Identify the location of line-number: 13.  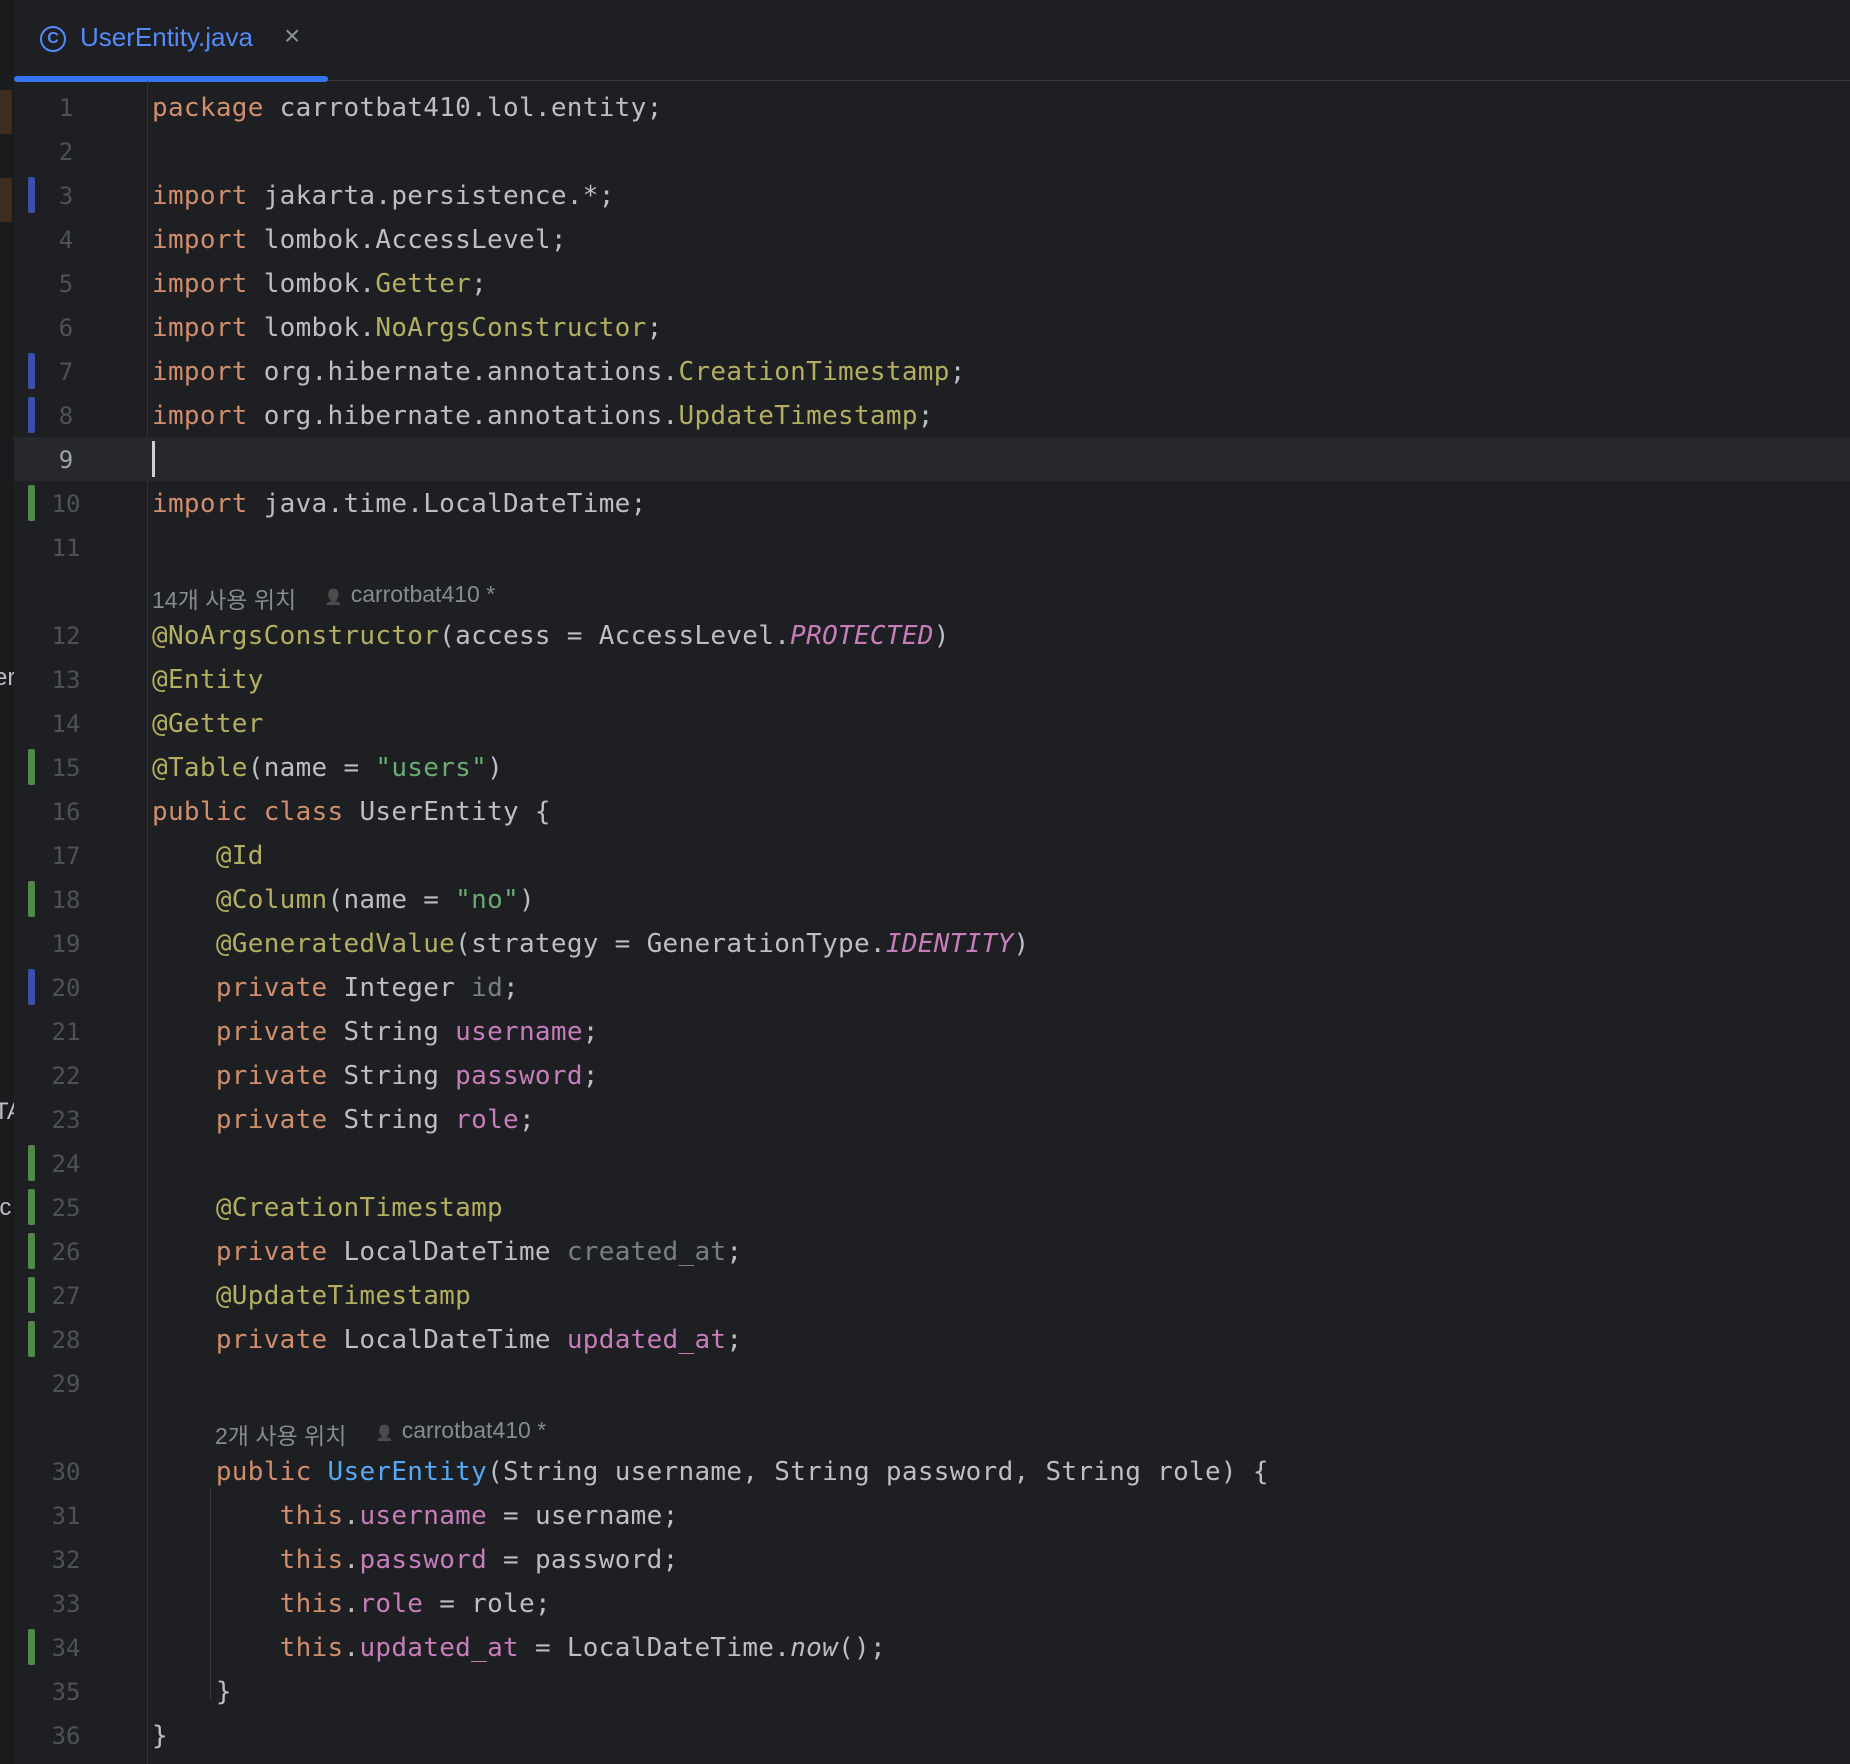
(66, 680).